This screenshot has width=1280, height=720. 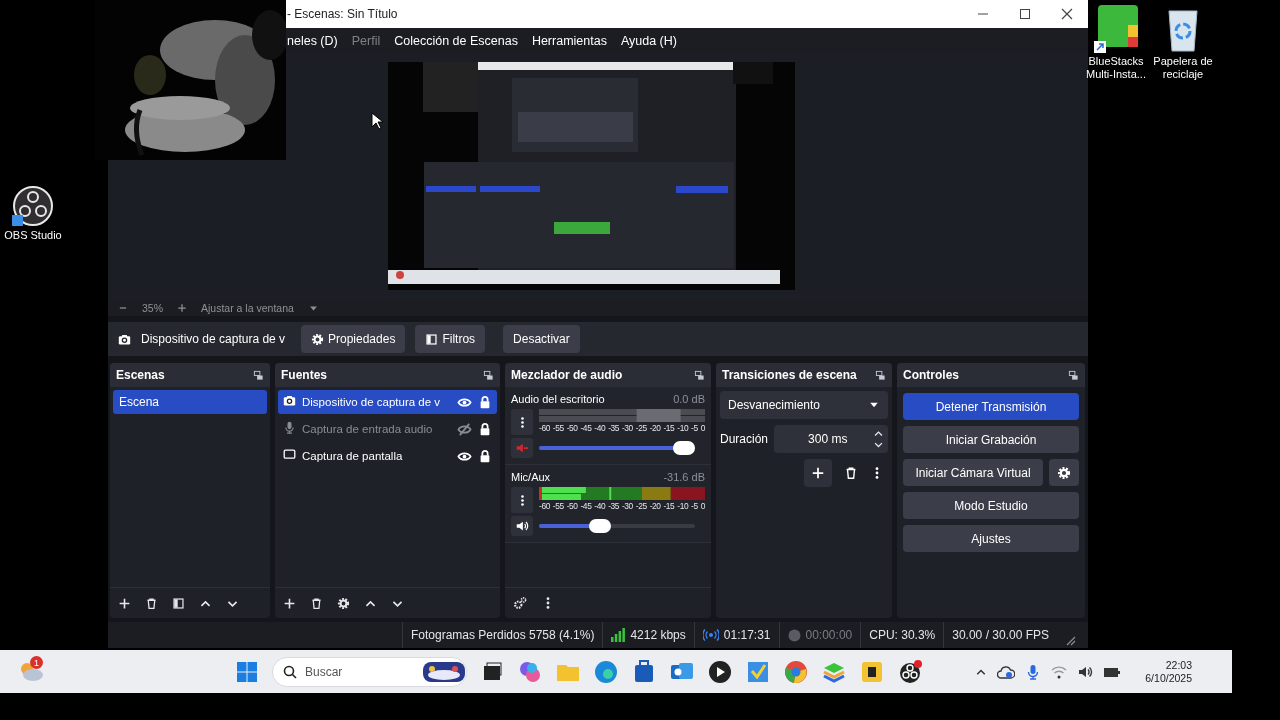 I want to click on fit-mode: Ajustar a la ventana, so click(x=247, y=308).